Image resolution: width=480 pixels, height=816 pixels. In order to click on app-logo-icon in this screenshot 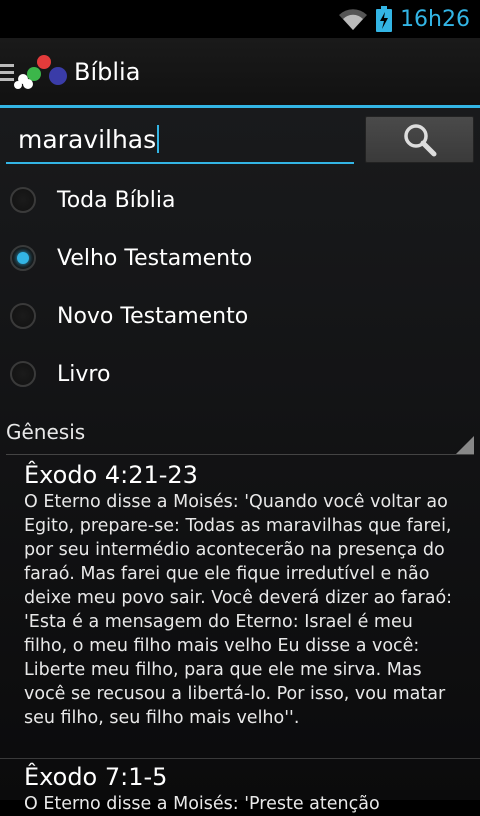, I will do `click(42, 73)`.